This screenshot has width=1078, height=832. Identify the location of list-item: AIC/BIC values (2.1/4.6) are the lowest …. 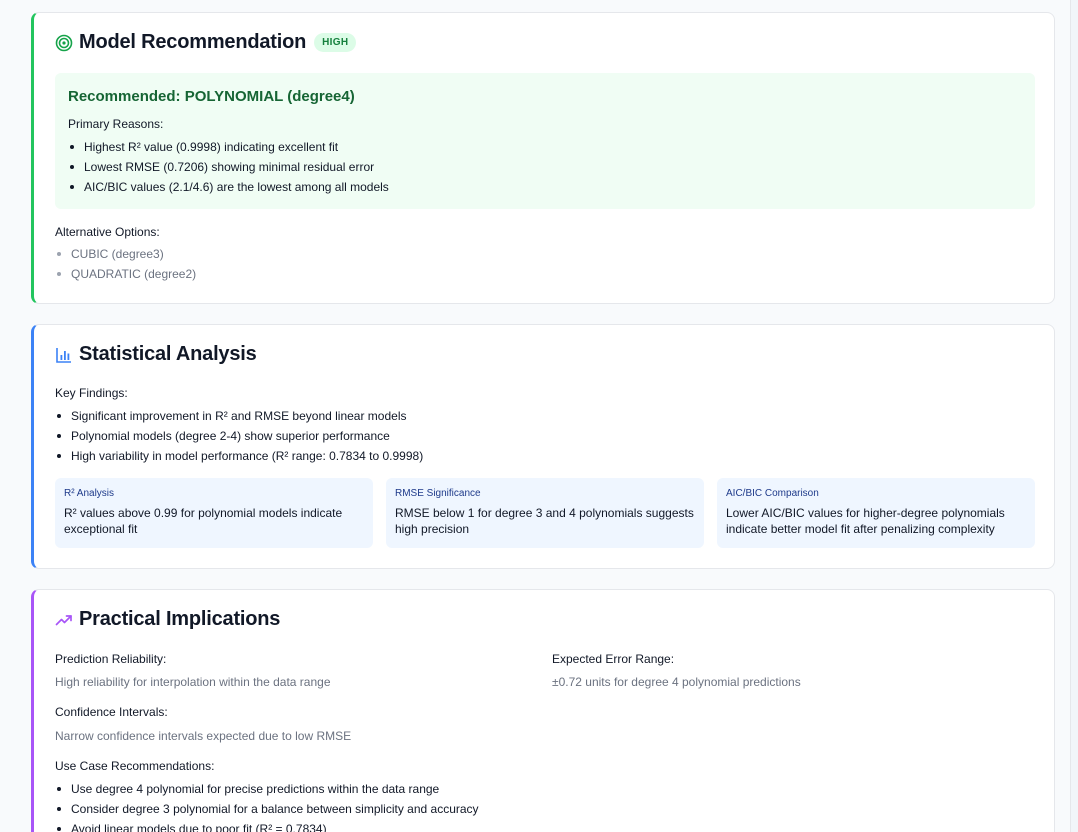
(228, 187).